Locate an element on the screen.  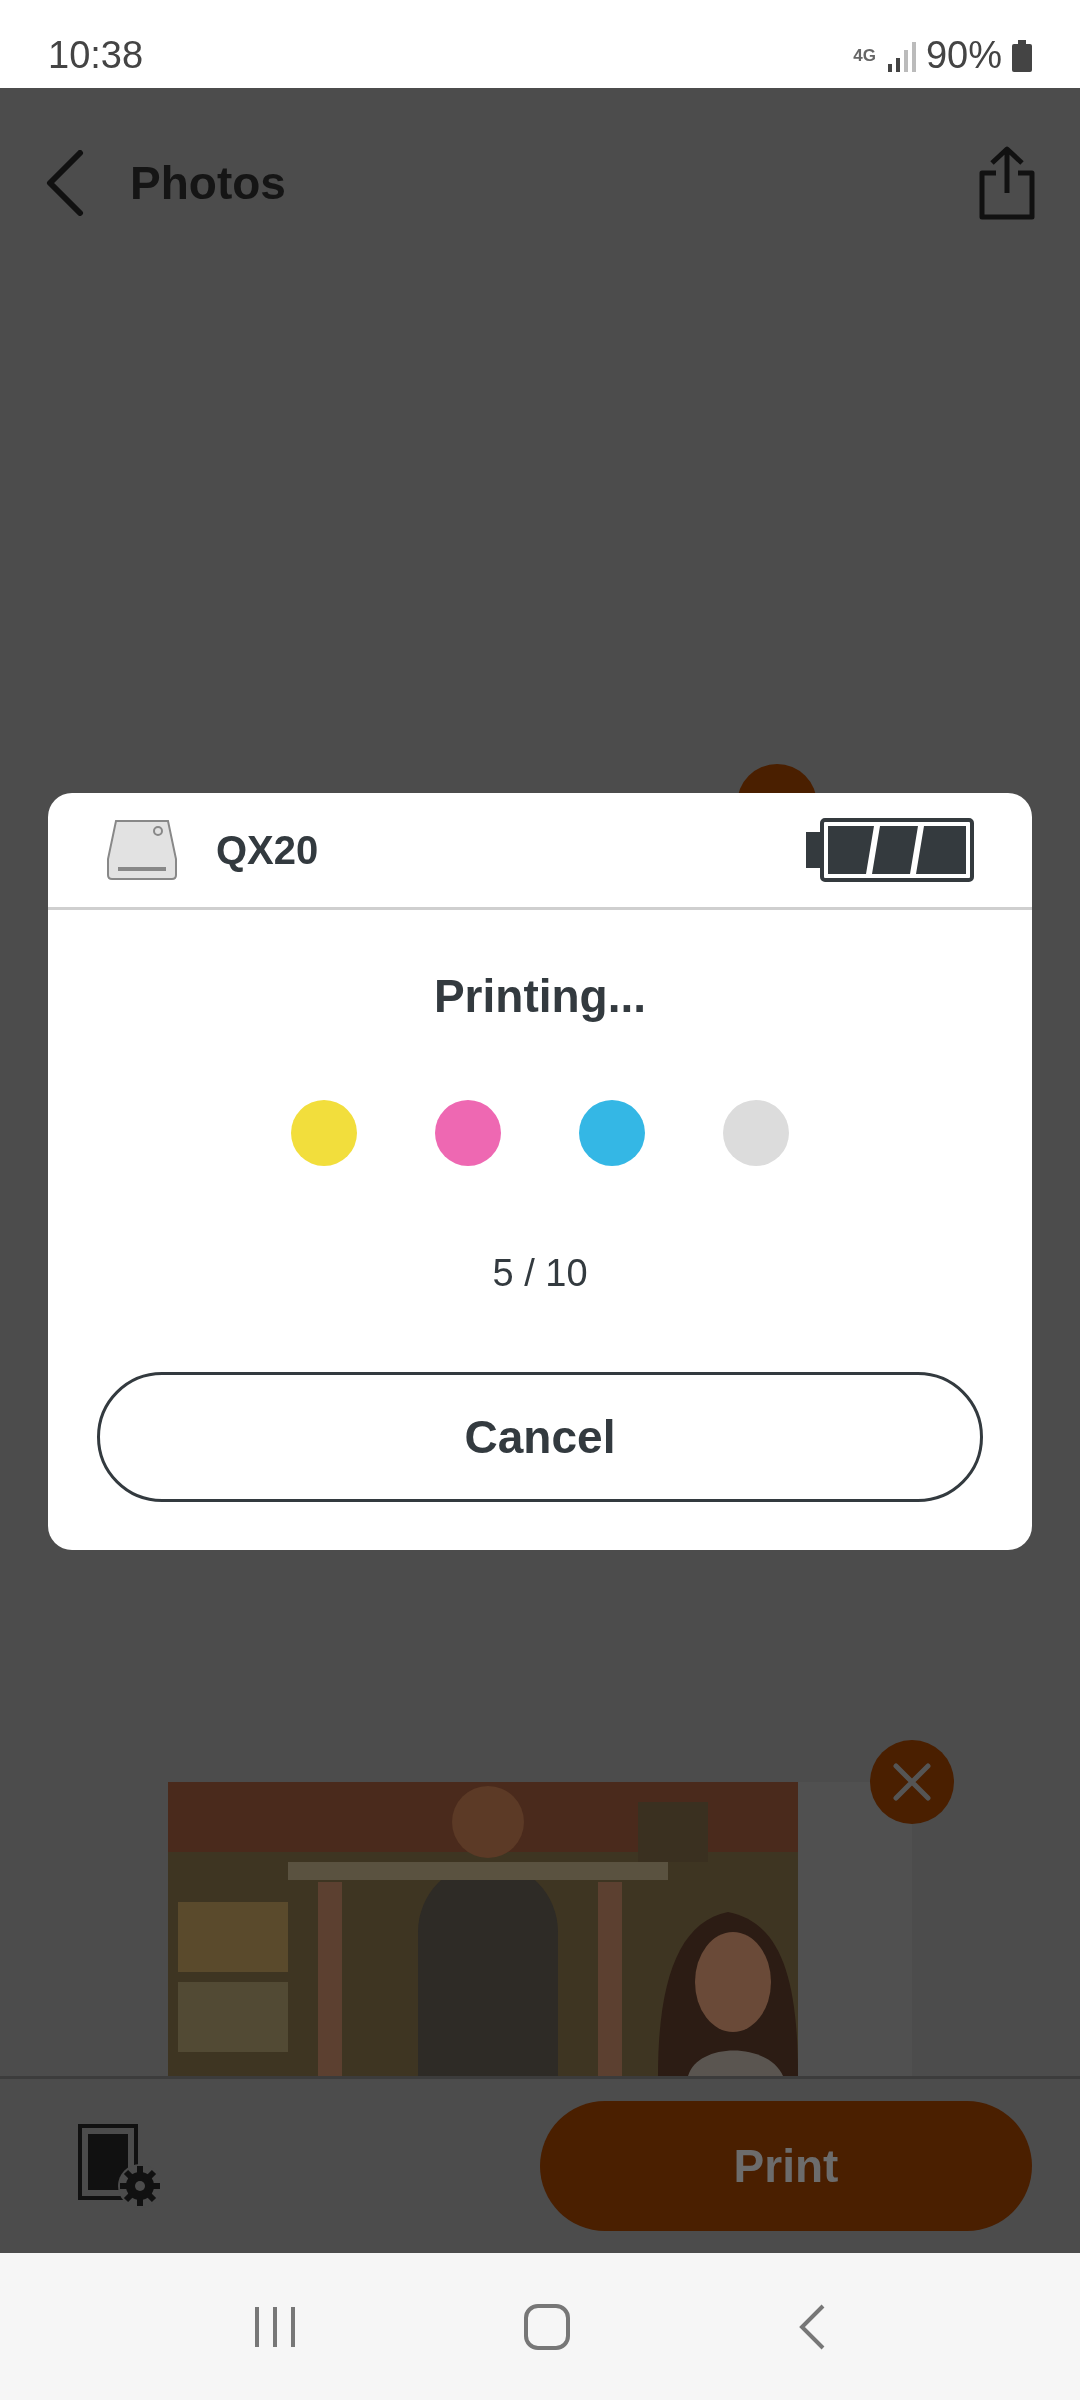
print-settings-button is located at coordinates (119, 2166).